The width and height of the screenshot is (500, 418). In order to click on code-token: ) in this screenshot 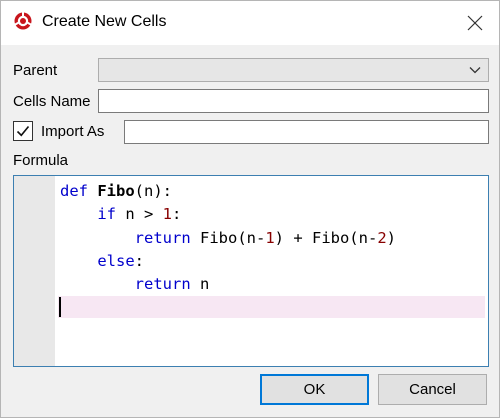, I will do `click(391, 237)`.